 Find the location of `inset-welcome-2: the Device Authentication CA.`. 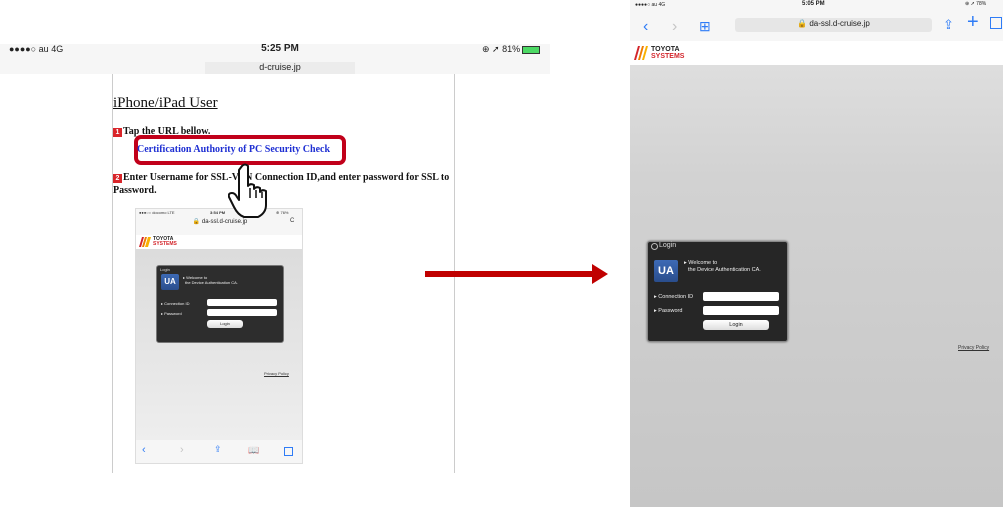

inset-welcome-2: the Device Authentication CA. is located at coordinates (211, 282).